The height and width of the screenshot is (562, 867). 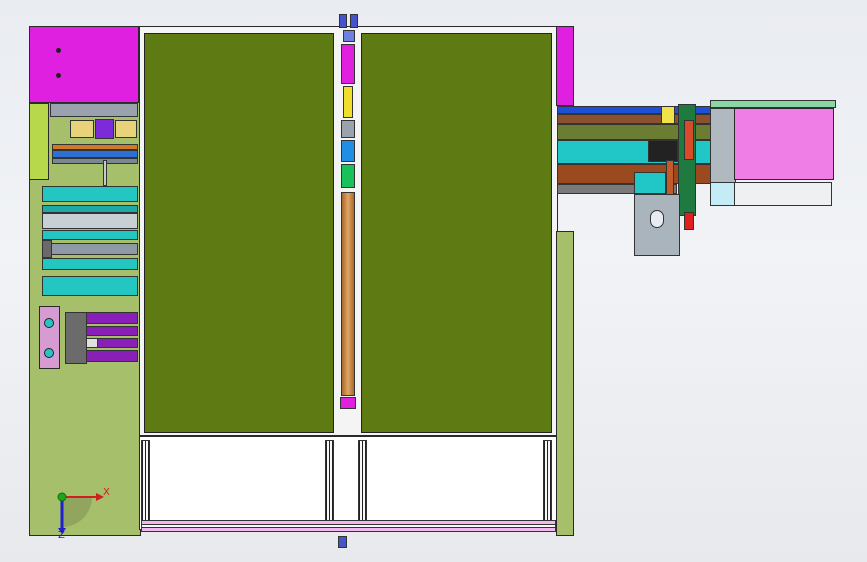 I want to click on triad-shadow, so click(x=77, y=512).